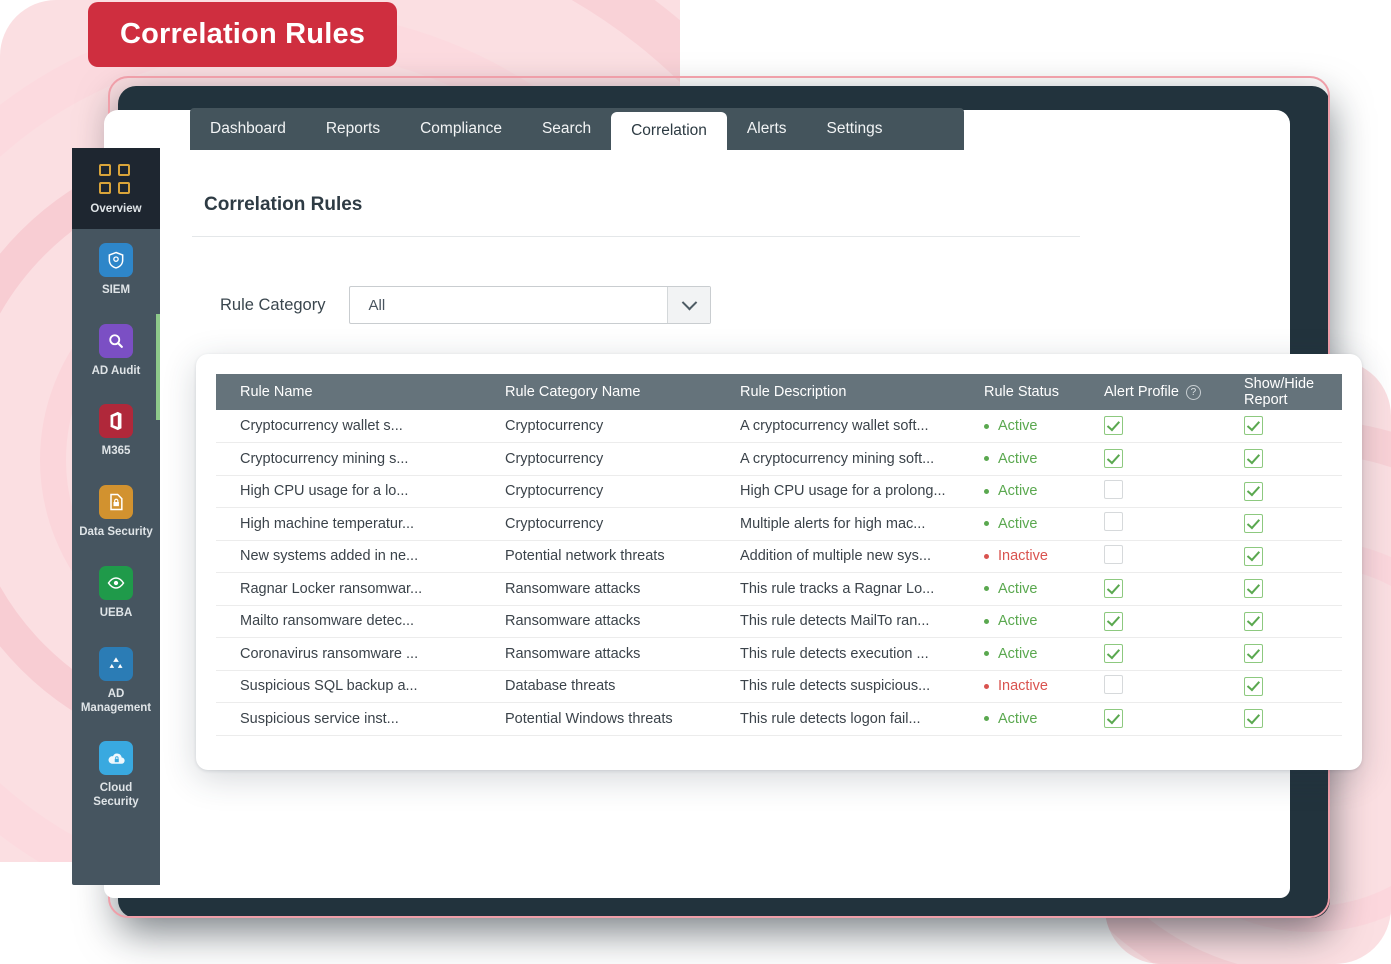 The image size is (1391, 964). I want to click on cell-rule-status: Inactive, so click(1044, 686).